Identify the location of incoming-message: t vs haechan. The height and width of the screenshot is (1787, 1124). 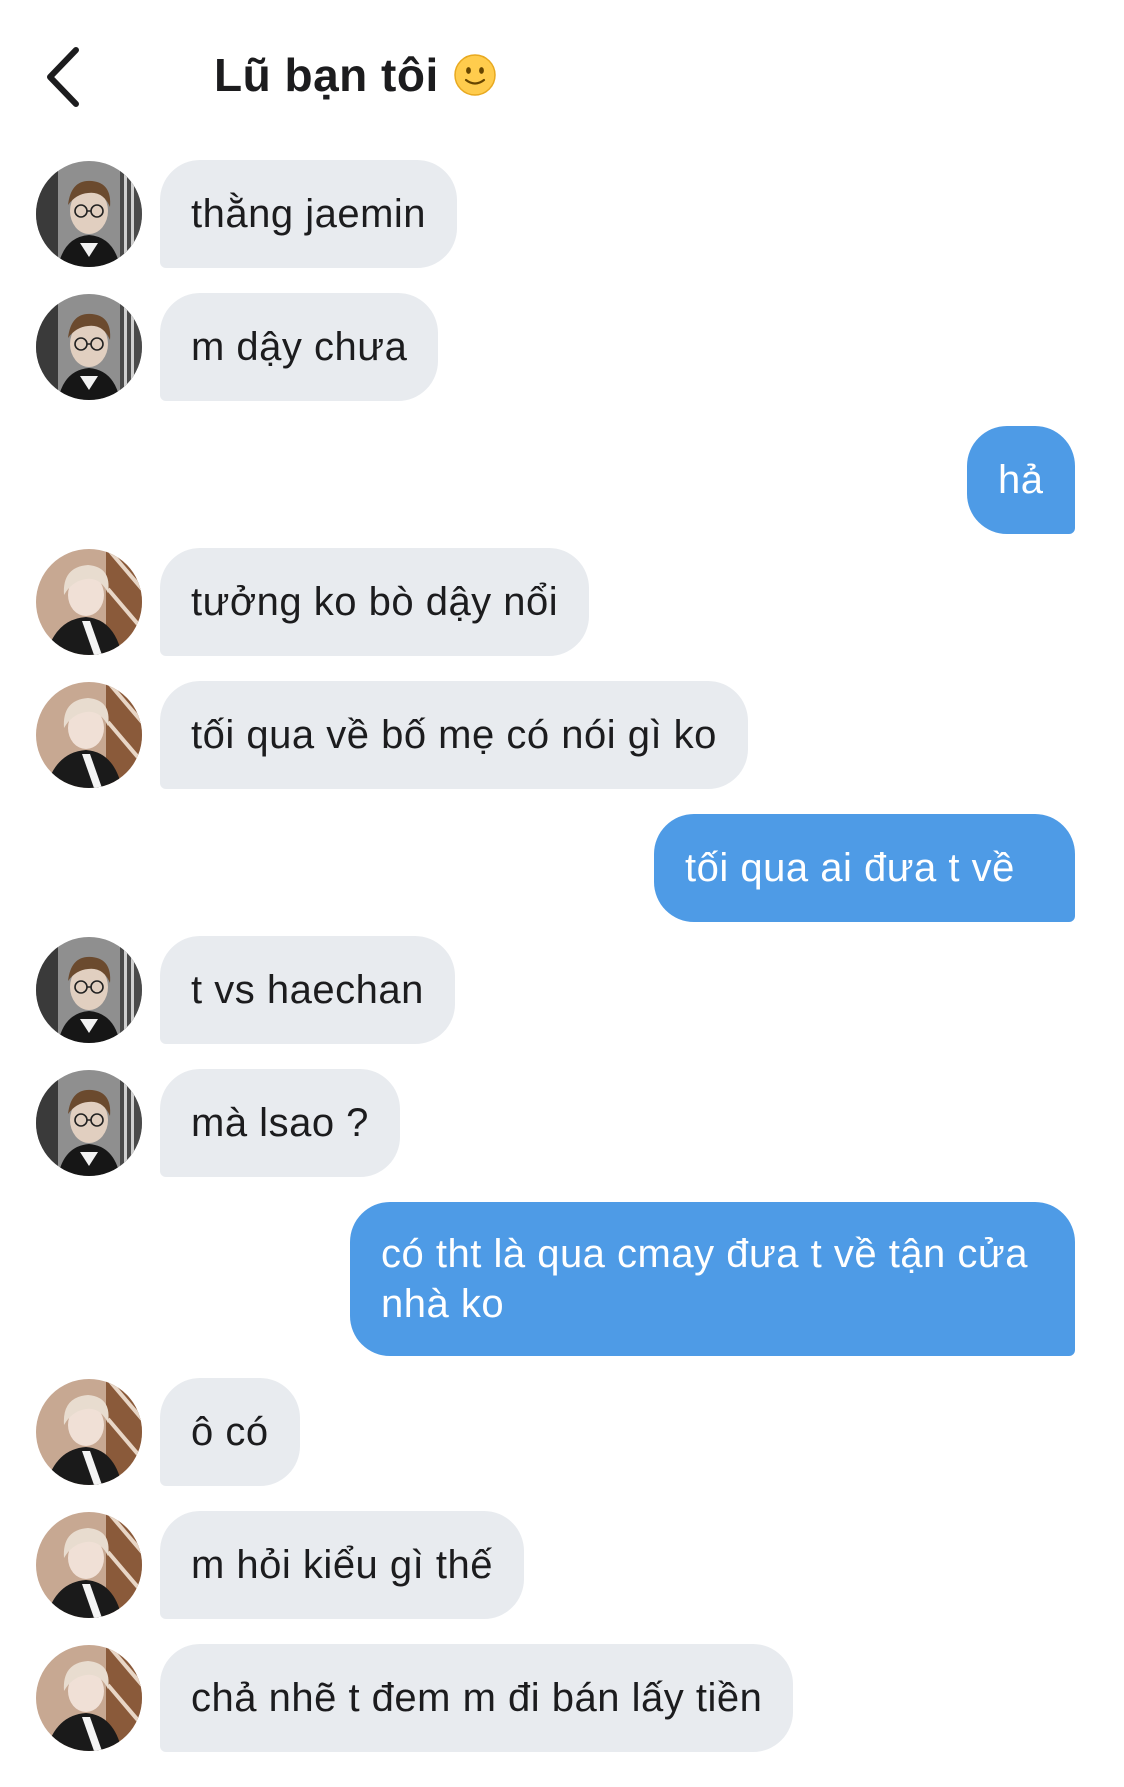
(562, 990).